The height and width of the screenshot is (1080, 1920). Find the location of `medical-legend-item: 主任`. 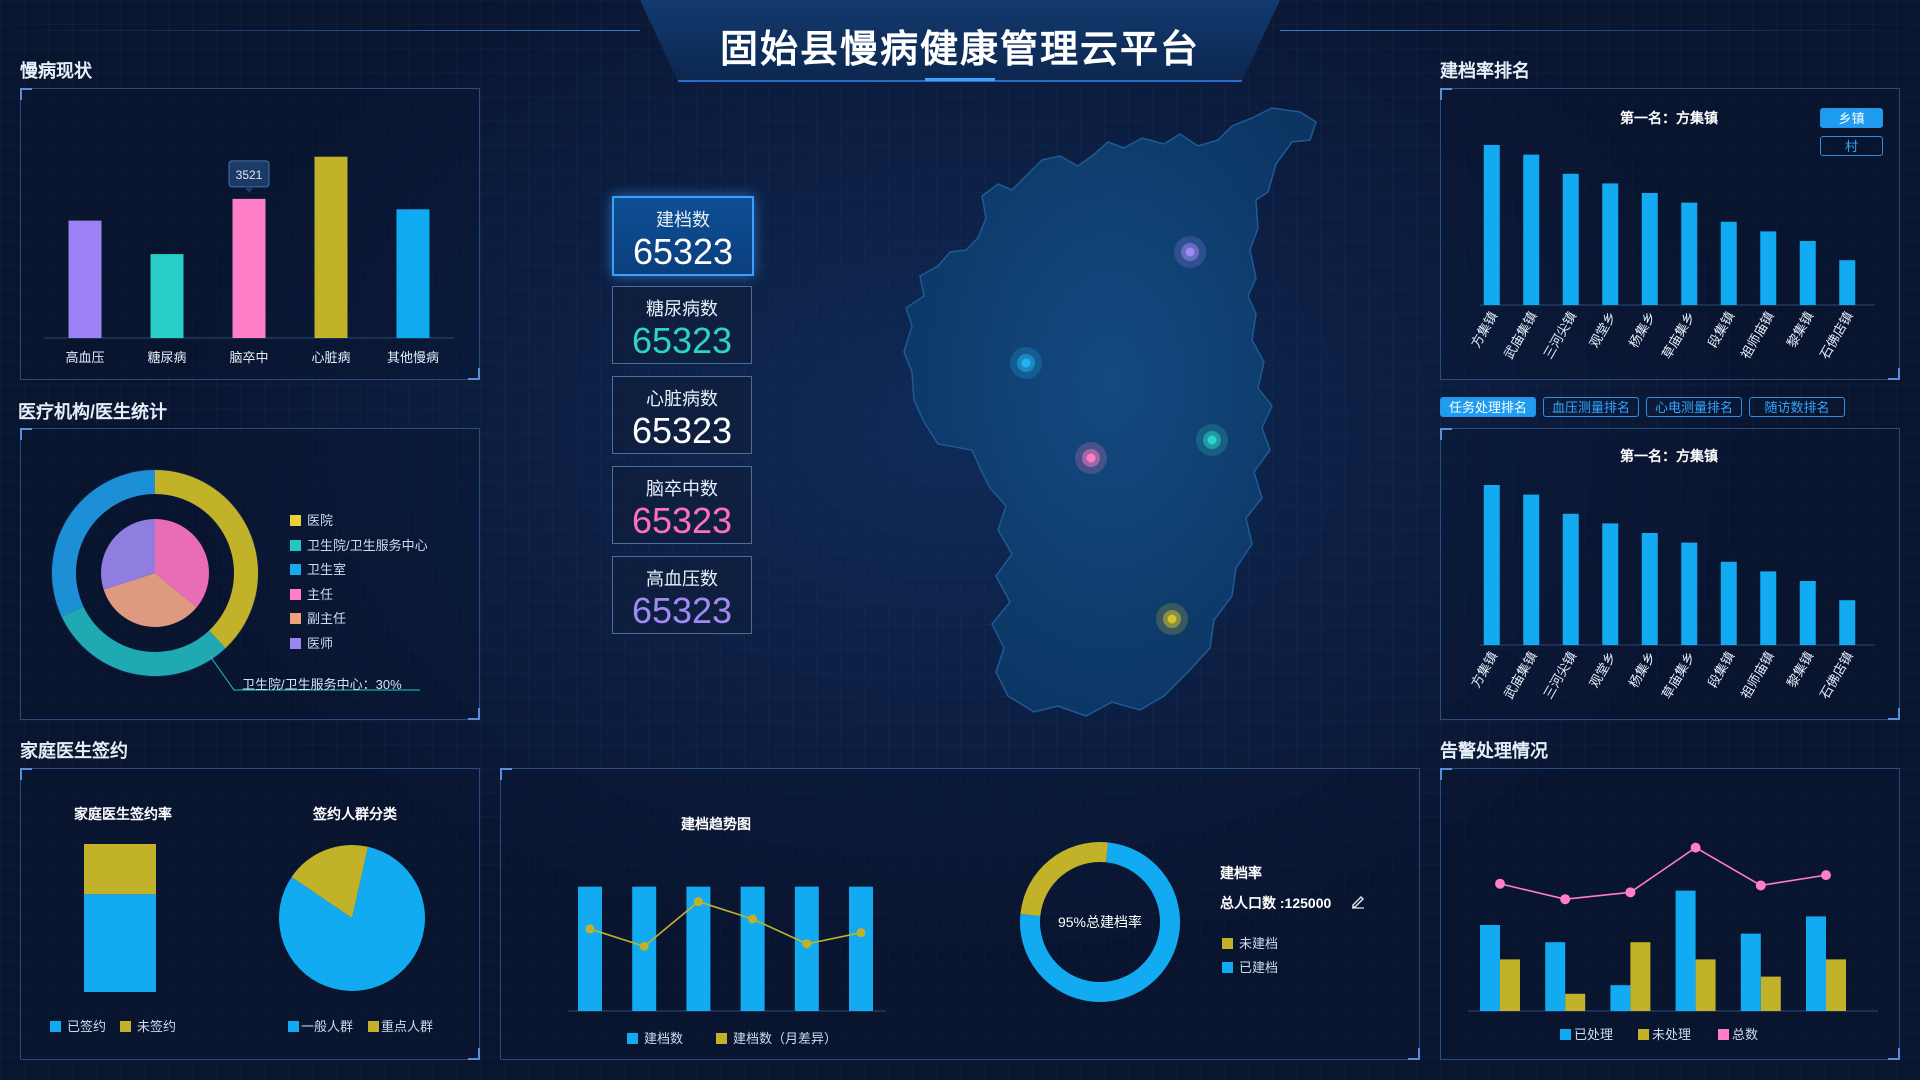

medical-legend-item: 主任 is located at coordinates (311, 593).